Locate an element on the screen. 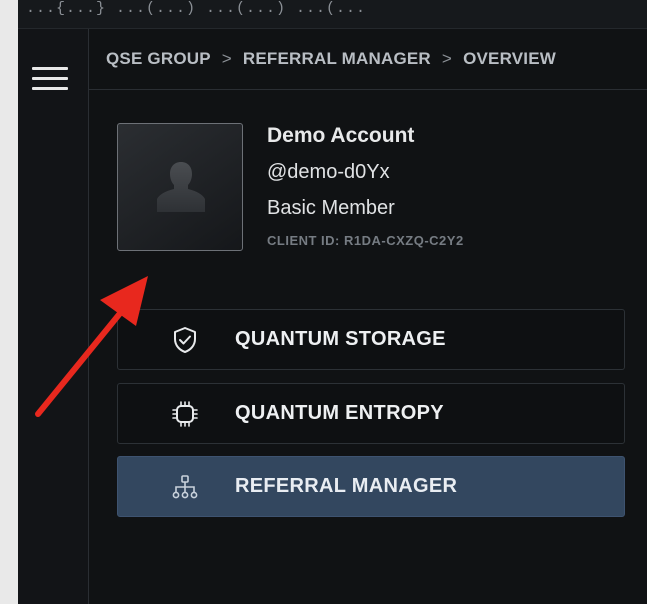 The image size is (647, 604). avatar is located at coordinates (180, 187).